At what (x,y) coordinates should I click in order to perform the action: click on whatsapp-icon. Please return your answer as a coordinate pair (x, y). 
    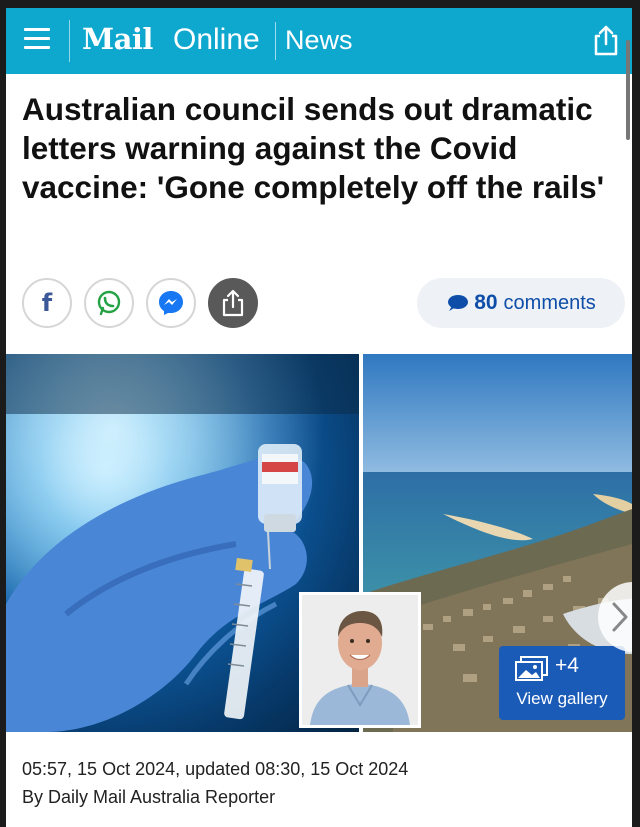
    Looking at the image, I should click on (109, 303).